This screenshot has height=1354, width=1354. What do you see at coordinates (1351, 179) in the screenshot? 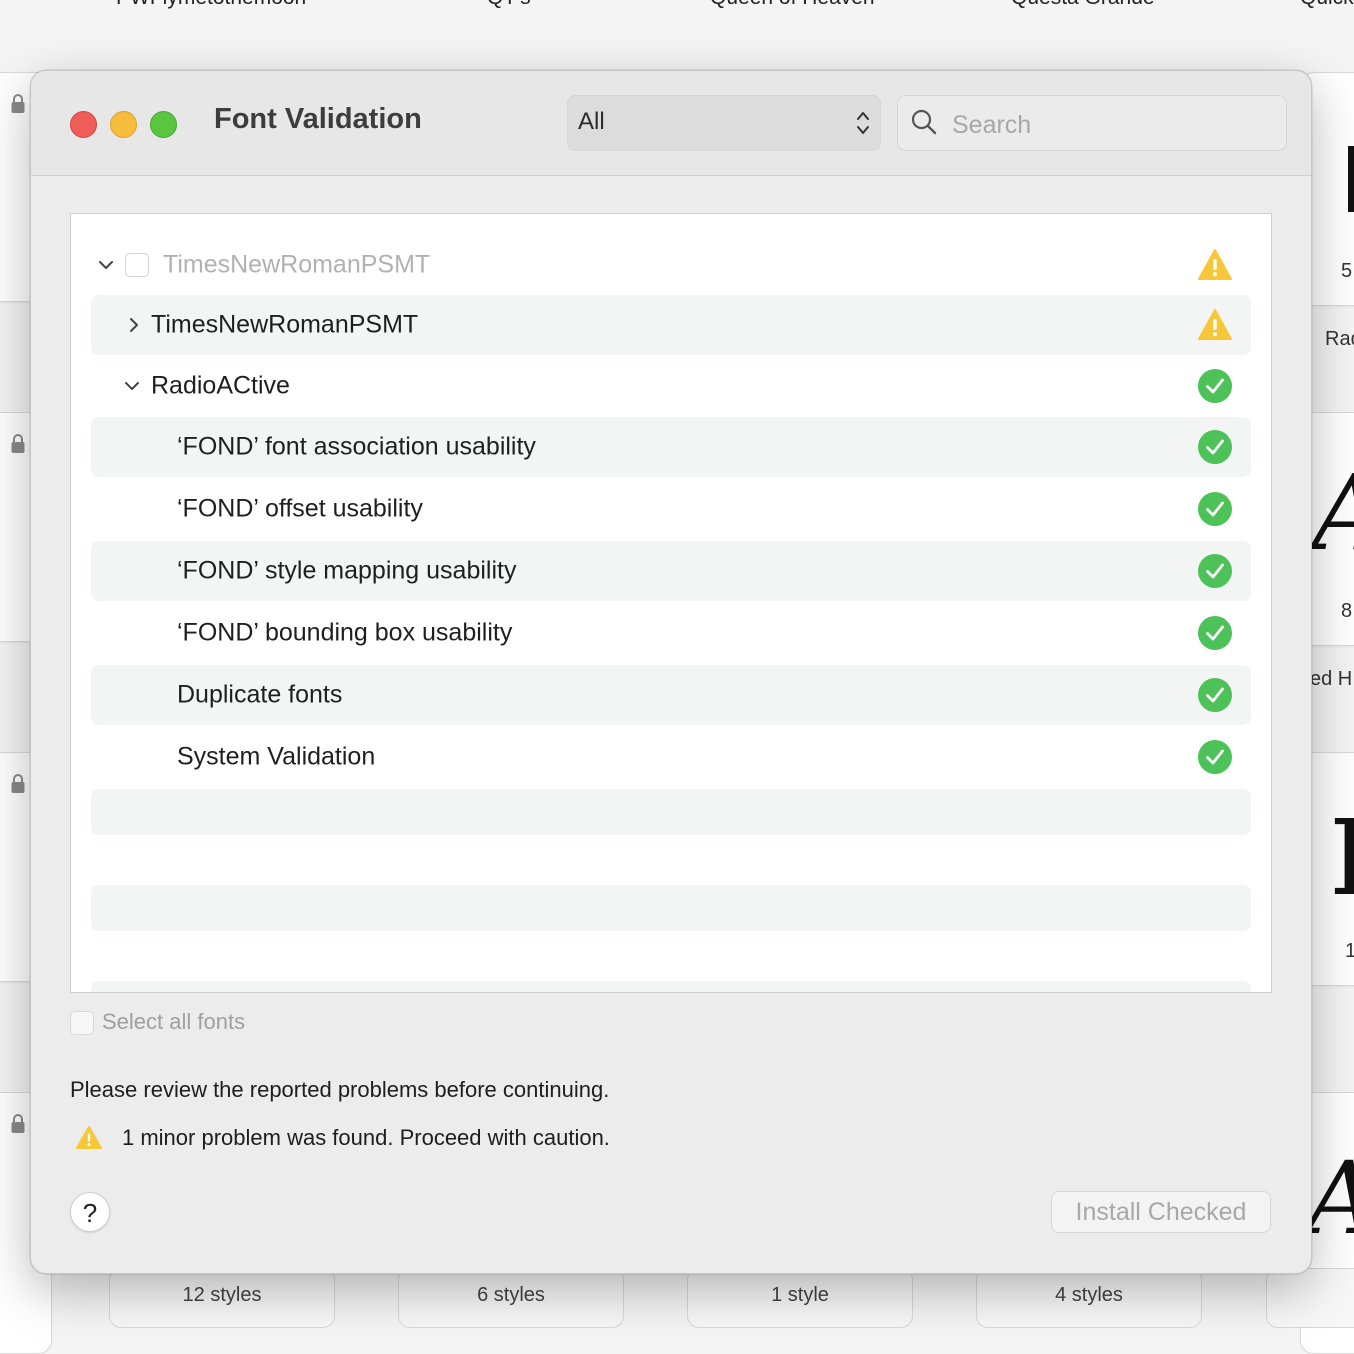
I see `glyph-preview-stroke` at bounding box center [1351, 179].